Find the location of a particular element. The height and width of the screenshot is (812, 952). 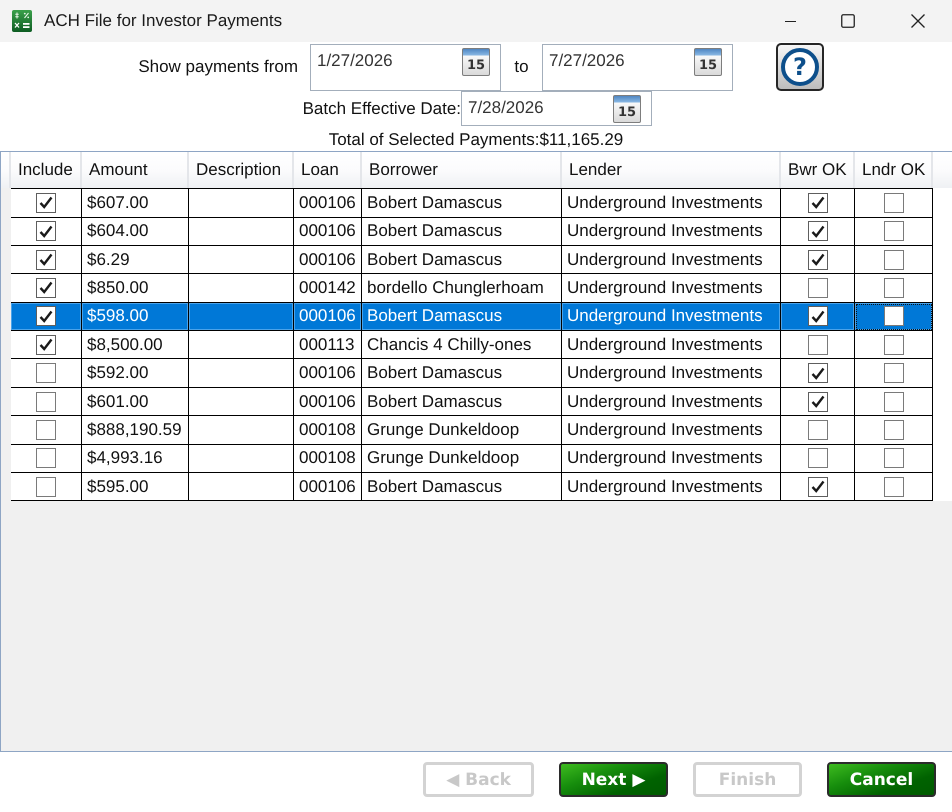

nav-button: Next ▶ is located at coordinates (613, 779).